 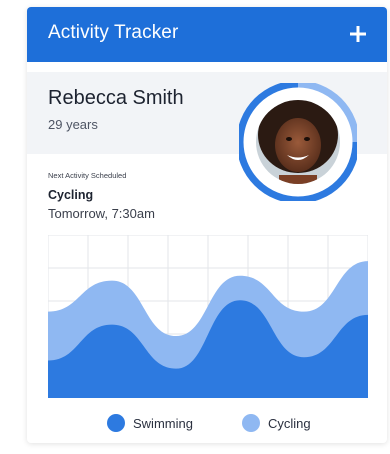 I want to click on profile-age: 29 years, so click(x=73, y=124).